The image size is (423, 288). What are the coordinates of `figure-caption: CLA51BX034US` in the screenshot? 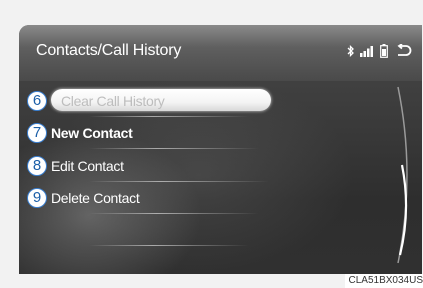 It's located at (383, 281).